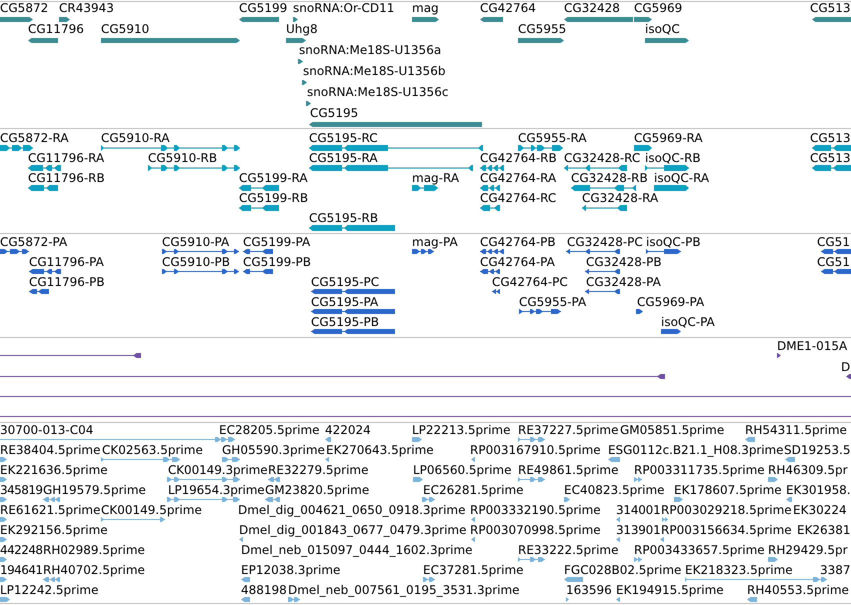 This screenshot has width=851, height=605. Describe the element at coordinates (125, 28) in the screenshot. I see `gene-label: CG5910` at that location.